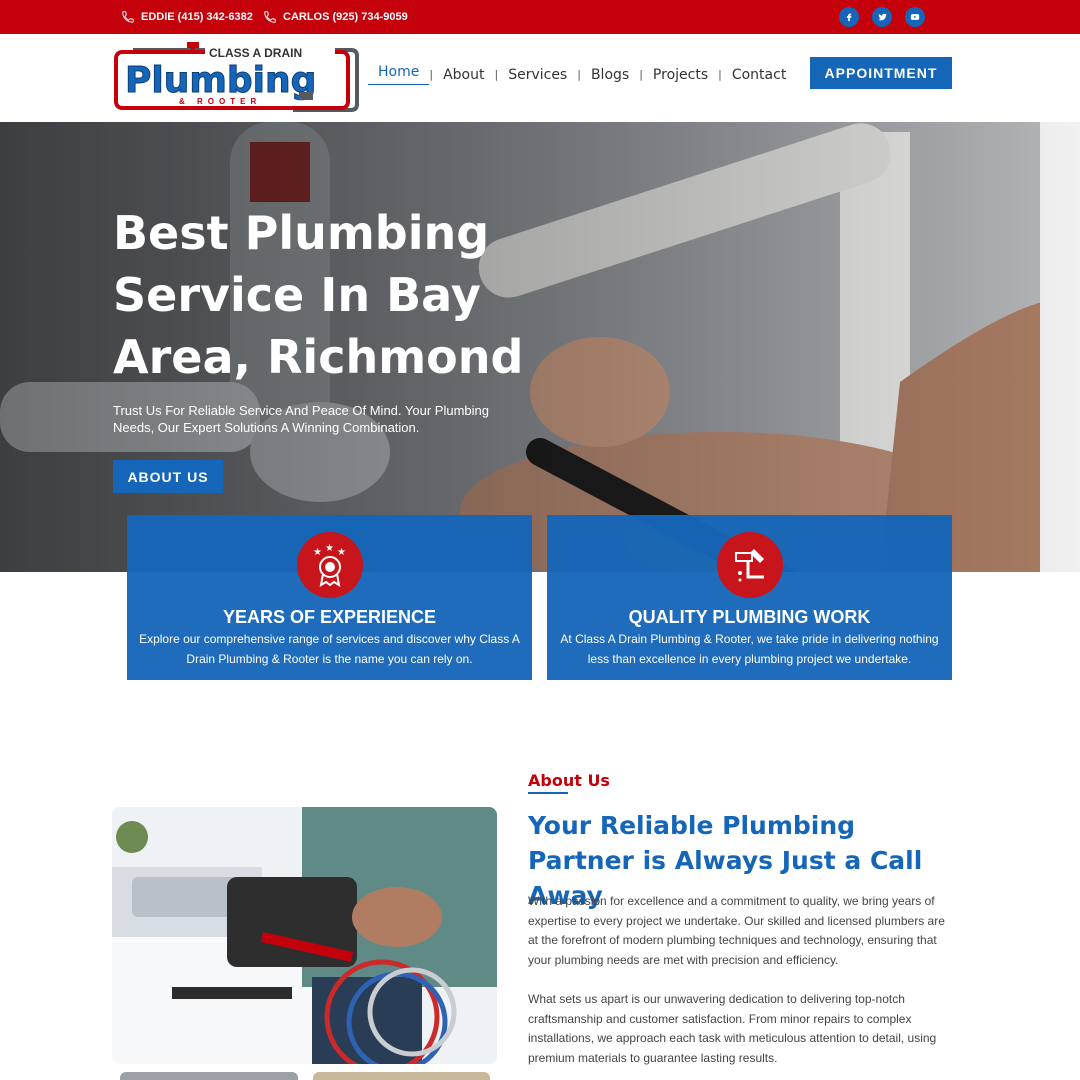 This screenshot has width=1080, height=1080. What do you see at coordinates (197, 17) in the screenshot?
I see `phone-eddie-text: EDDIE (415) 342-6382` at bounding box center [197, 17].